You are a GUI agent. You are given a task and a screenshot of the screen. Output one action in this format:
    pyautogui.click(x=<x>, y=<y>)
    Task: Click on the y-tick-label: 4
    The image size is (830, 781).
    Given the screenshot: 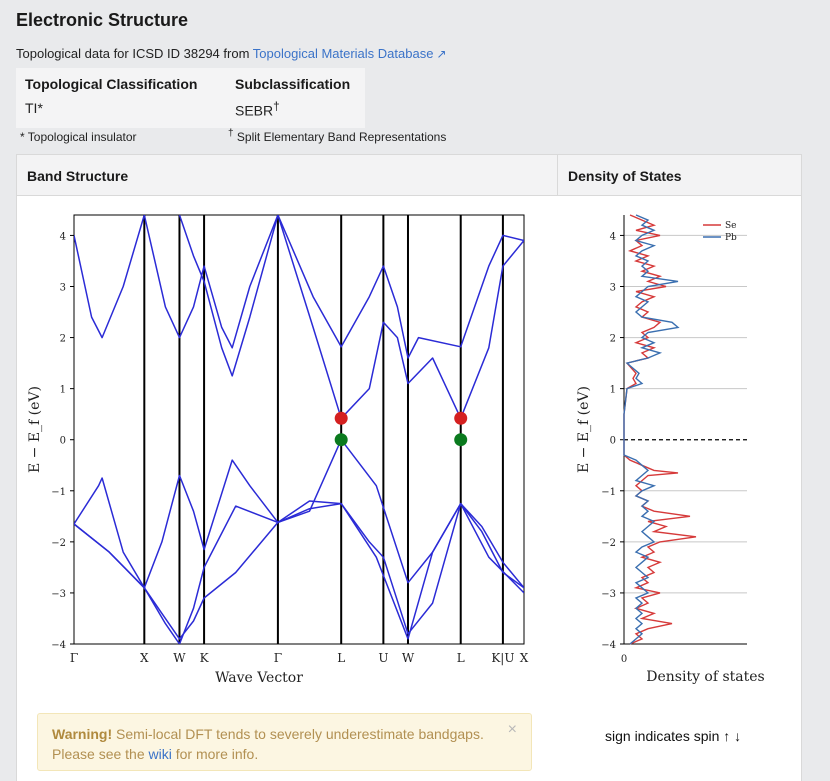 What is the action you would take?
    pyautogui.click(x=63, y=236)
    